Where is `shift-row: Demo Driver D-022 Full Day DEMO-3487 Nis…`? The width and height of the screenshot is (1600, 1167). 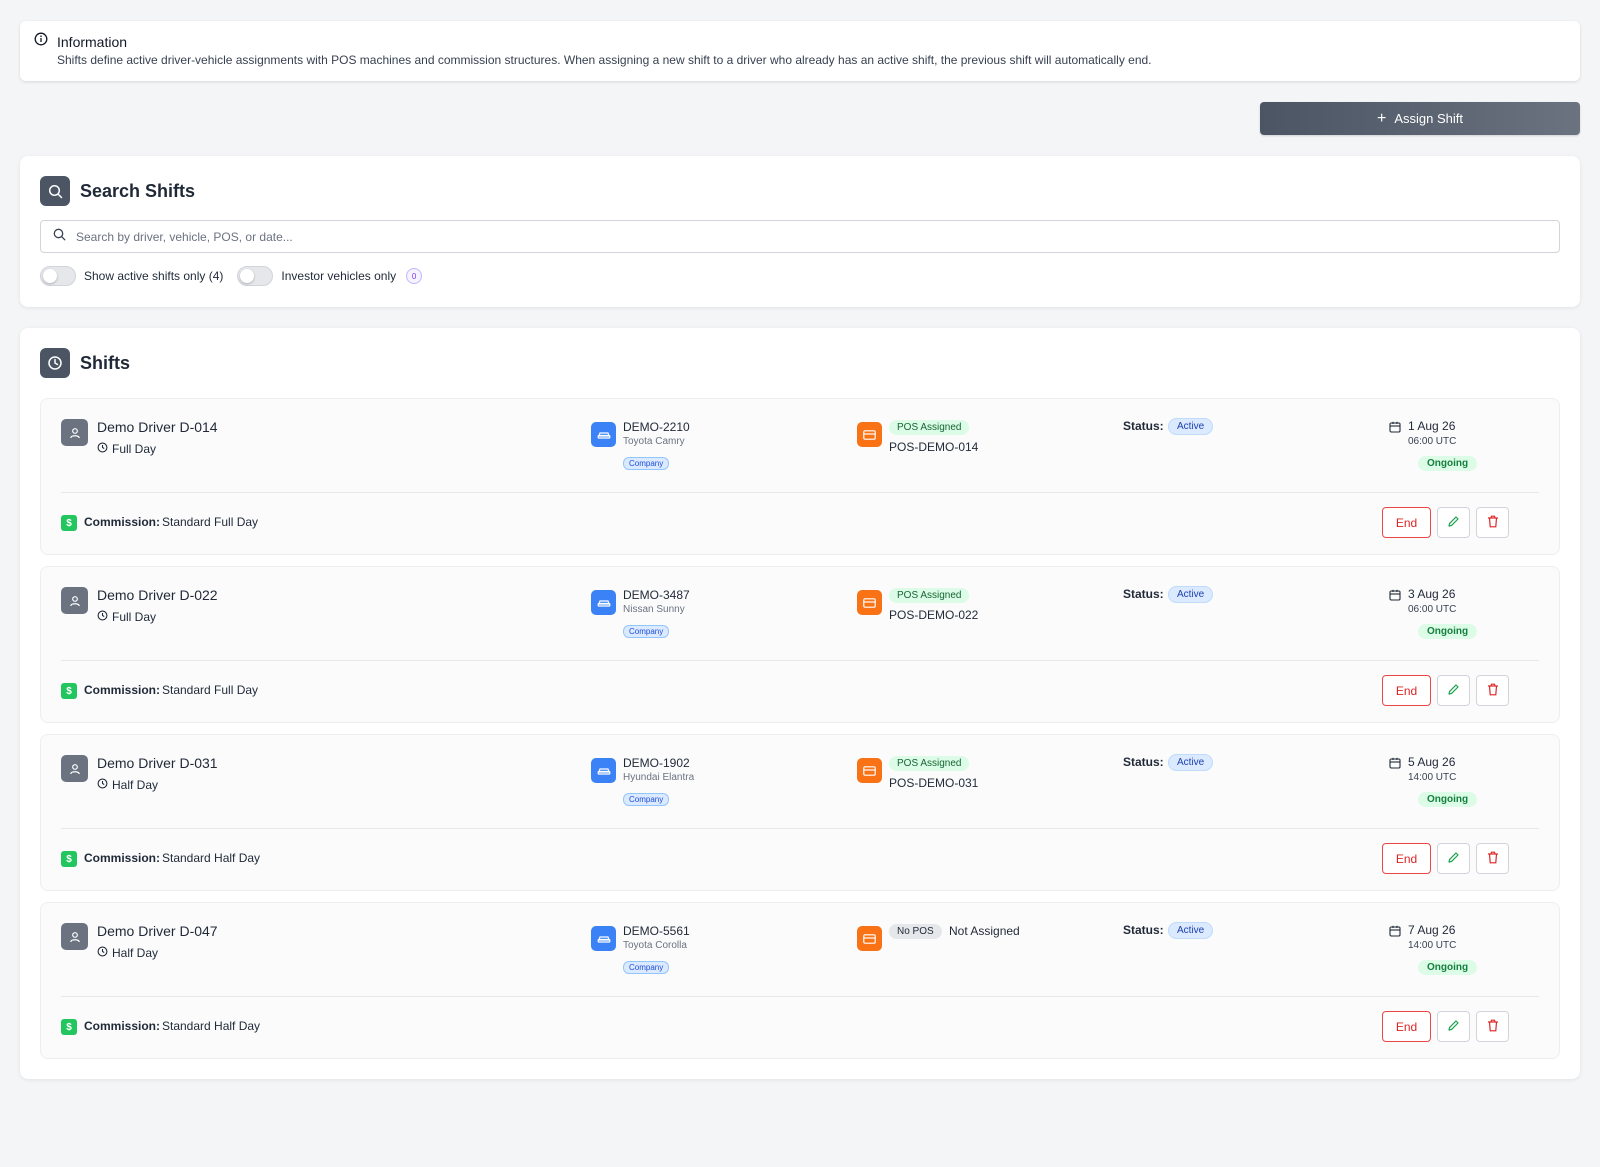
shift-row: Demo Driver D-022 Full Day DEMO-3487 Nis… is located at coordinates (800, 644).